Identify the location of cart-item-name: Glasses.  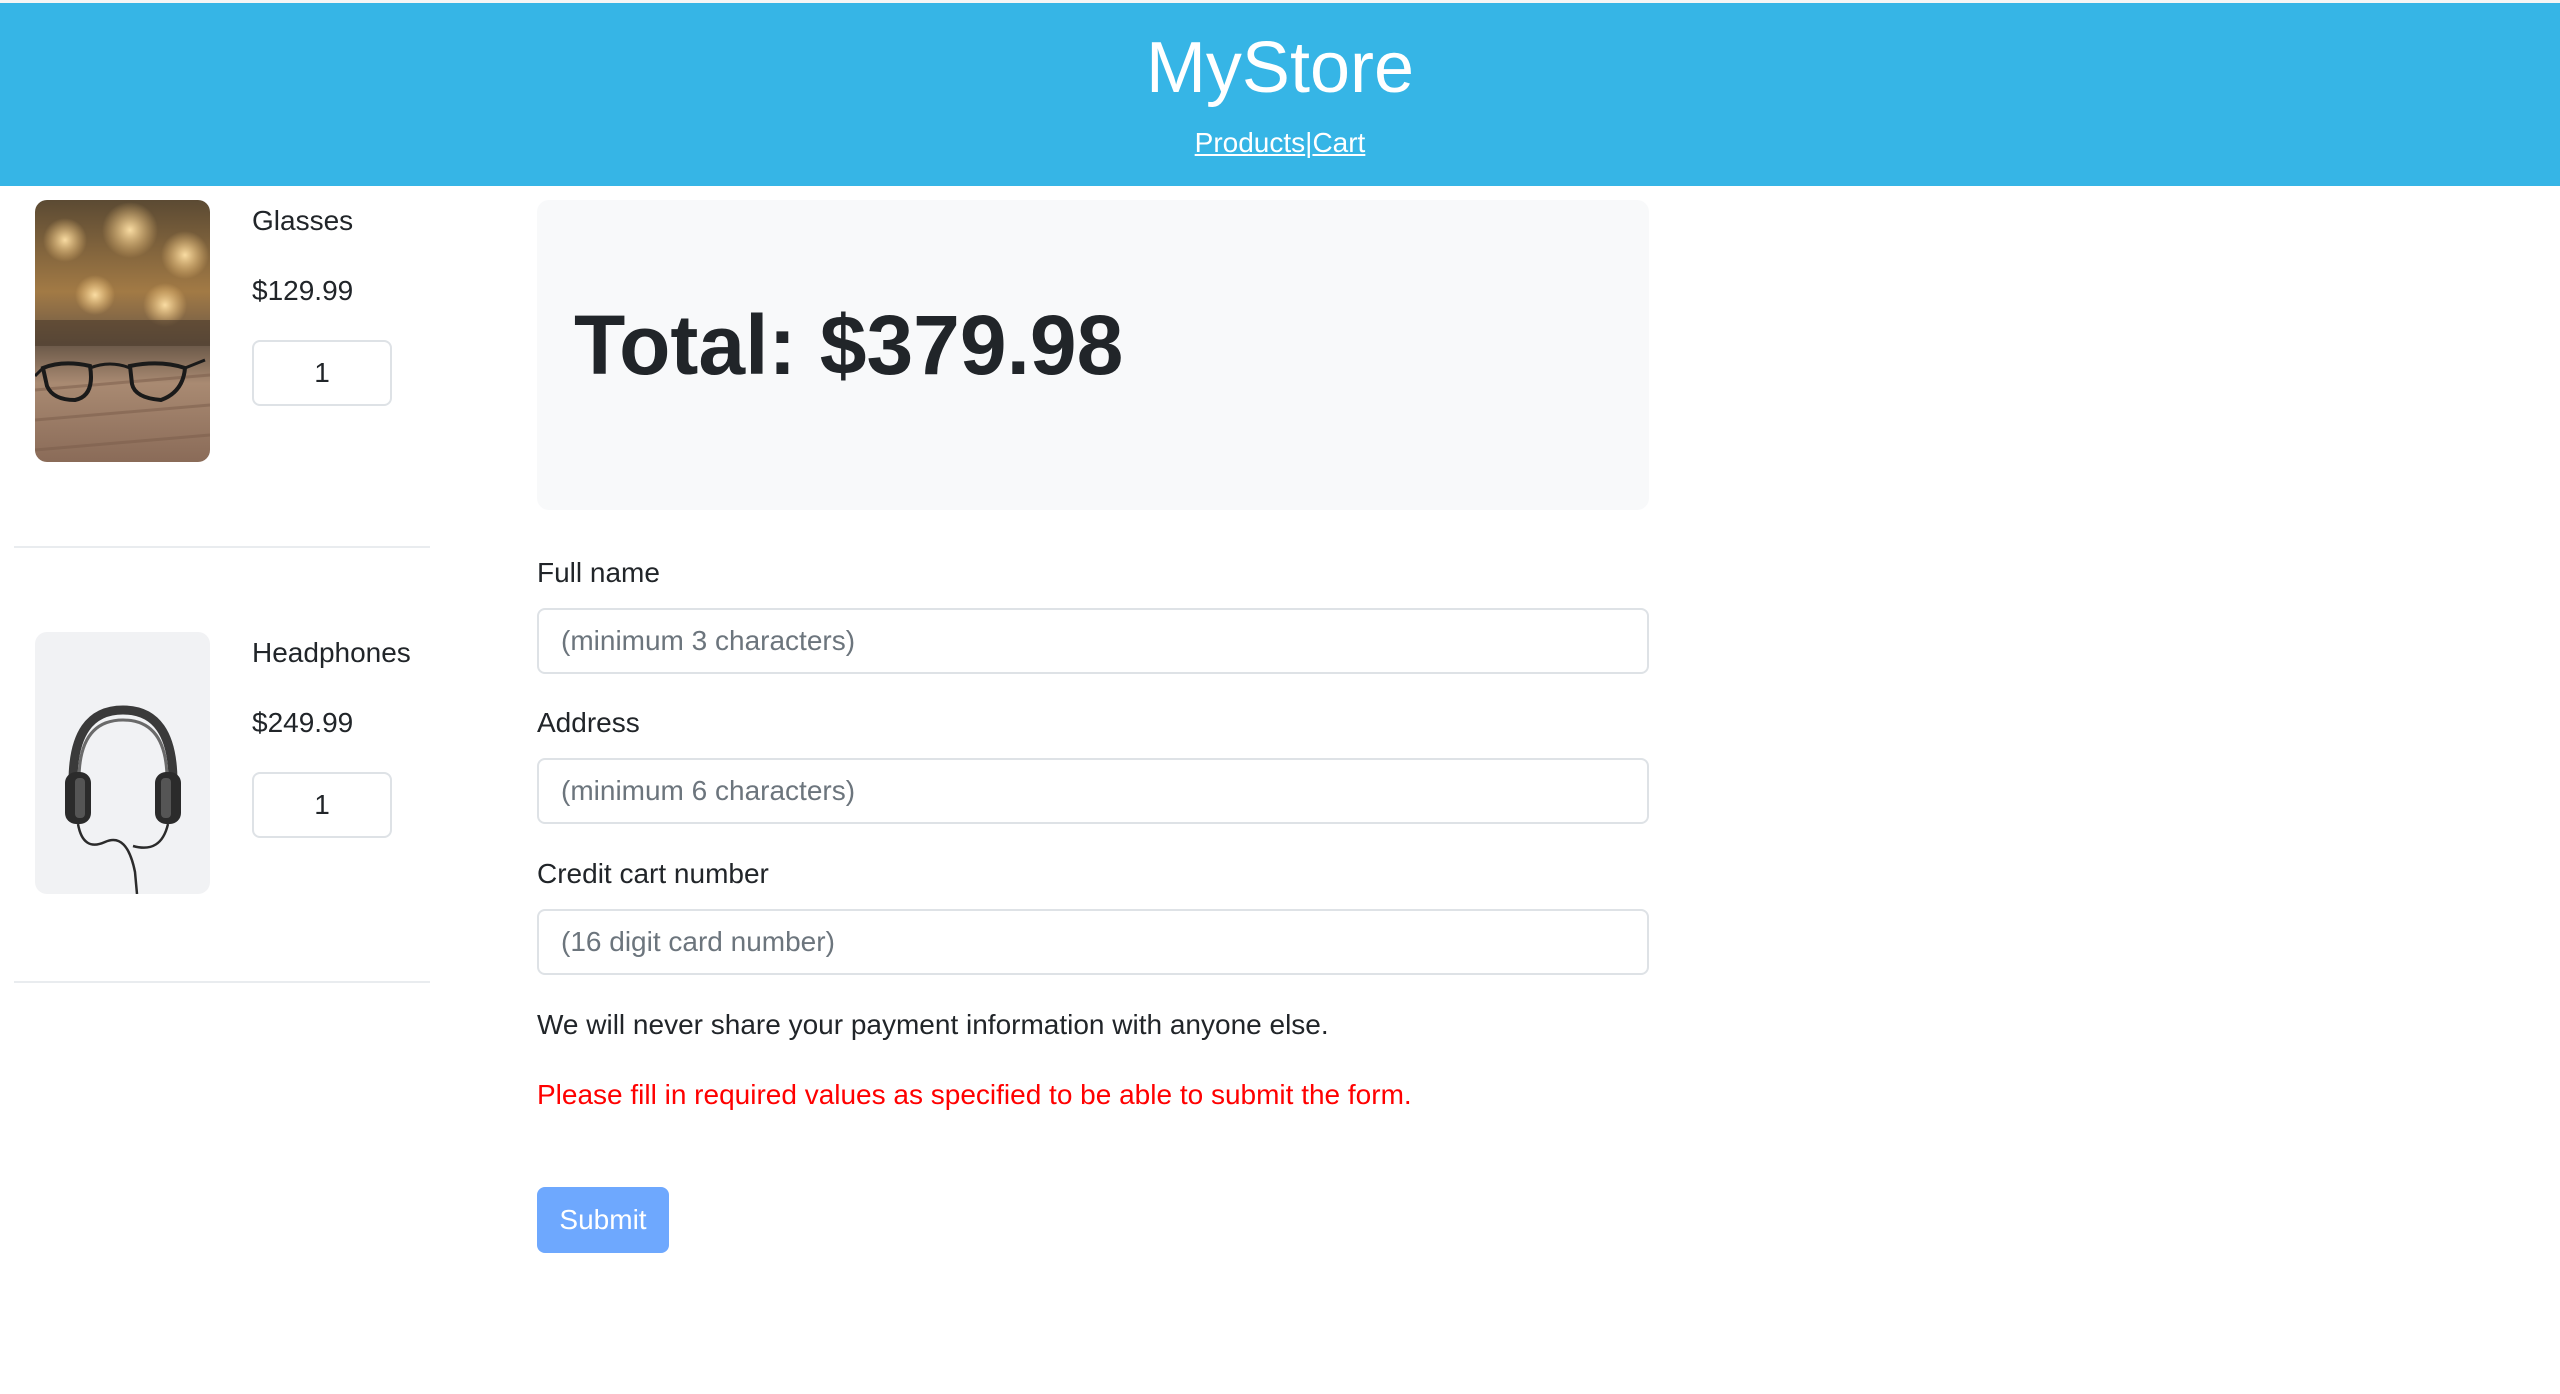
(303, 220).